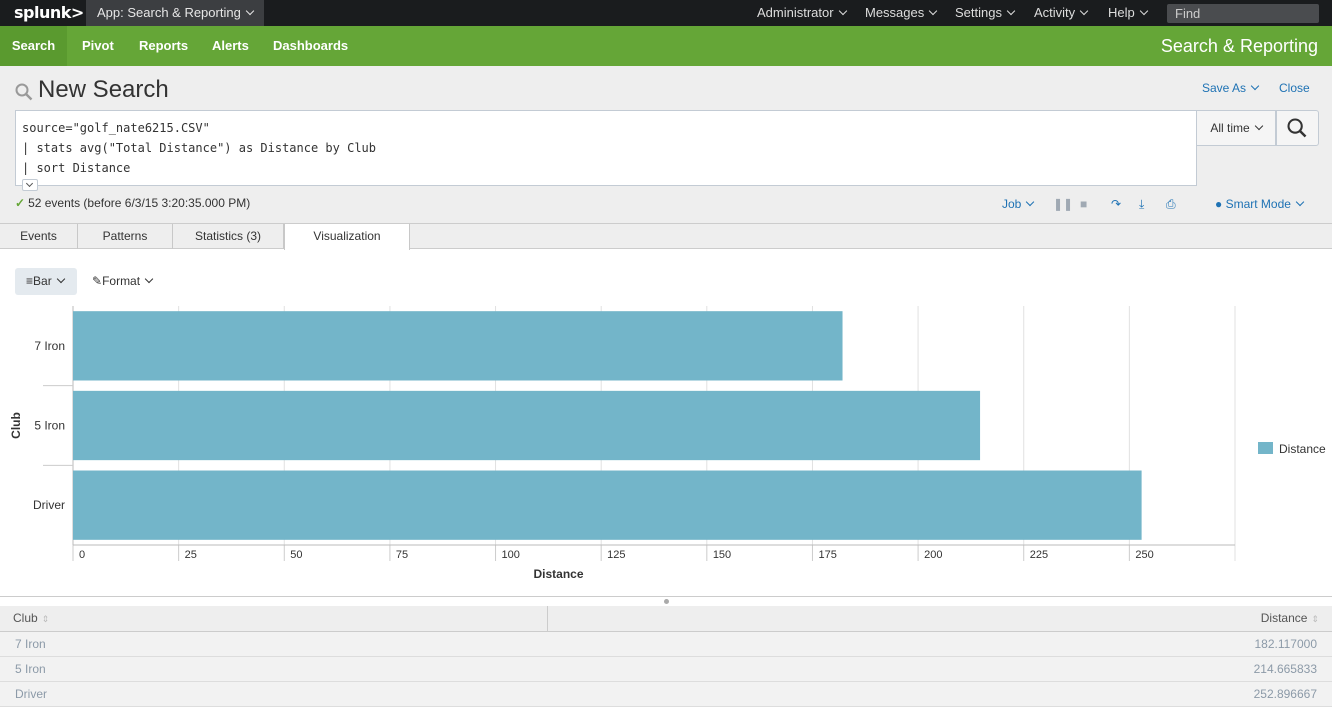 The height and width of the screenshot is (714, 1332). I want to click on menu-activity: Activity, so click(1061, 13).